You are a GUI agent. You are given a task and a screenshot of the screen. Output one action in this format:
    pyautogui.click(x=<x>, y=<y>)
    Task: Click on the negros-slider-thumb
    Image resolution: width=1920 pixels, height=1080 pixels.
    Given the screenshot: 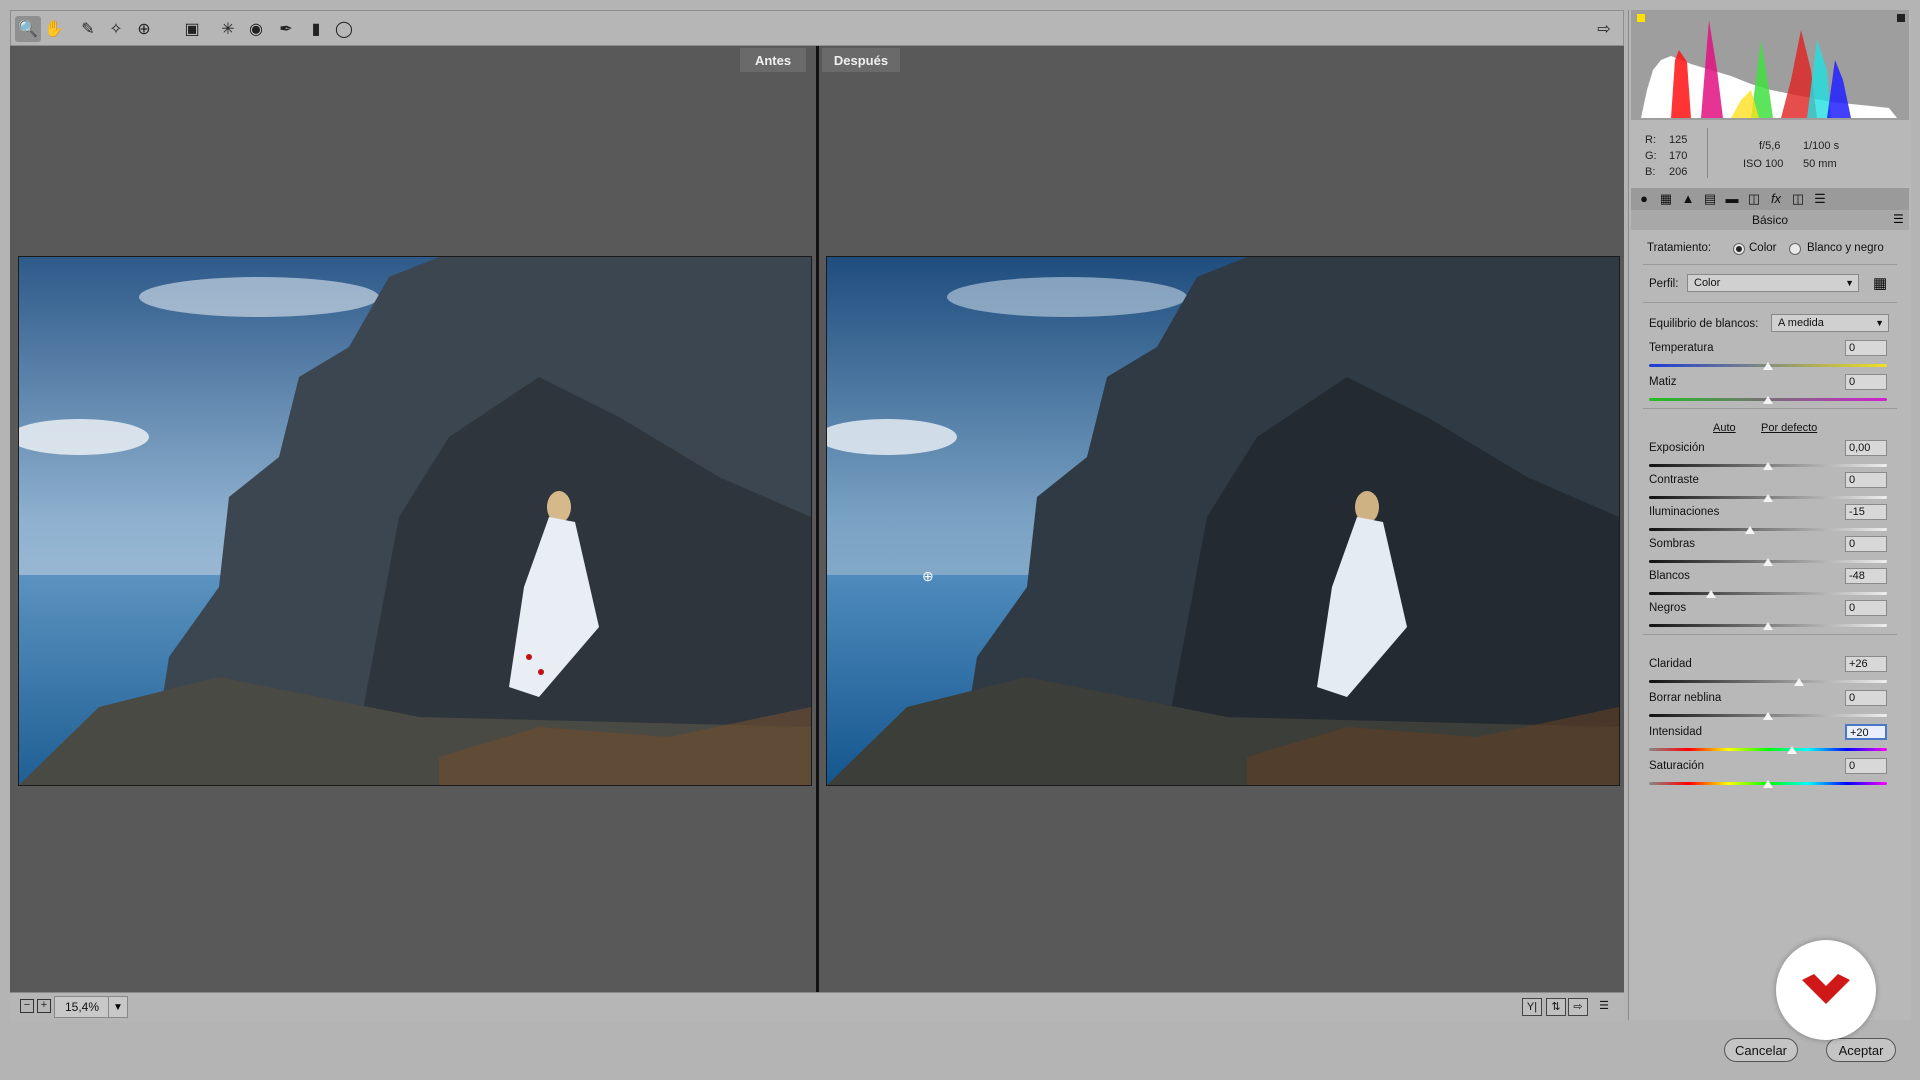 What is the action you would take?
    pyautogui.click(x=1768, y=626)
    